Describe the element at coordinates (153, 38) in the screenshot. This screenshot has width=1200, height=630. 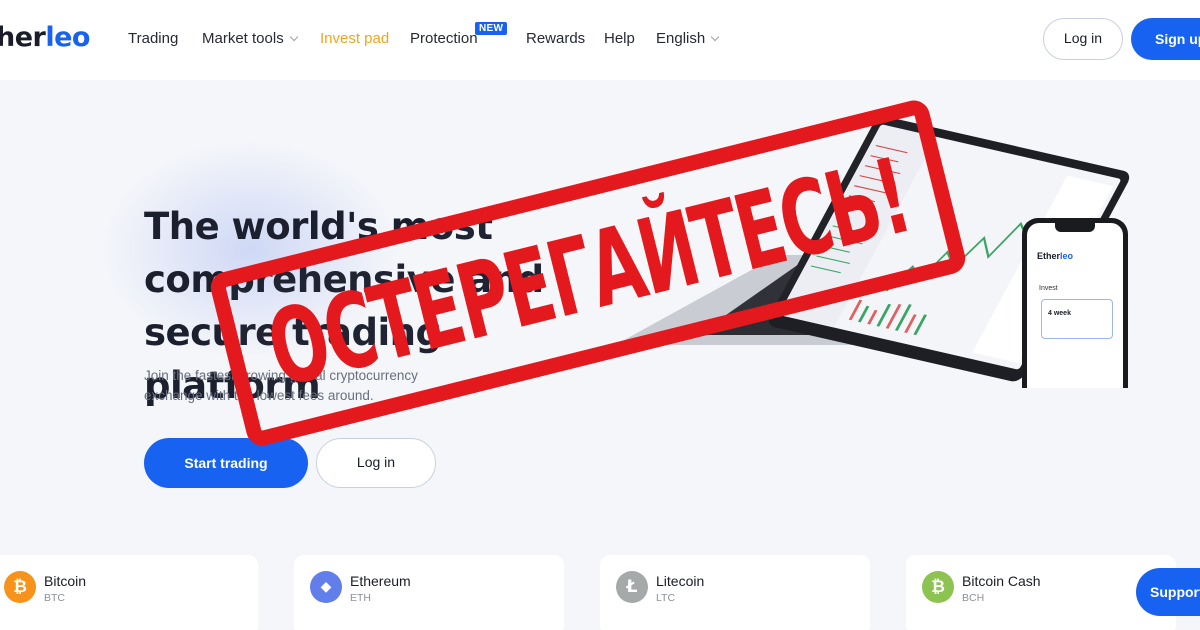
I see `nav-trading: Trading` at that location.